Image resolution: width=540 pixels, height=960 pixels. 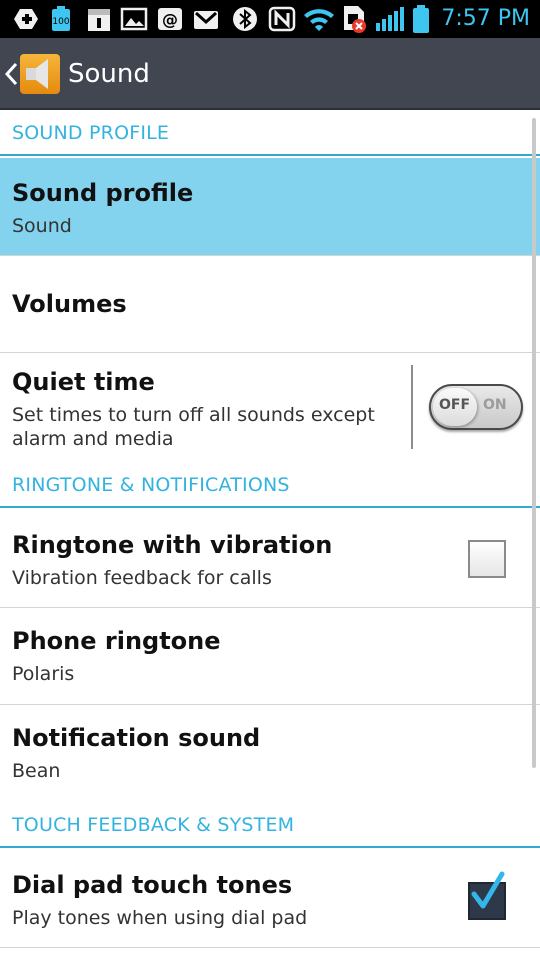 What do you see at coordinates (142, 578) in the screenshot?
I see `list-item-summary: Vibration feedback for calls` at bounding box center [142, 578].